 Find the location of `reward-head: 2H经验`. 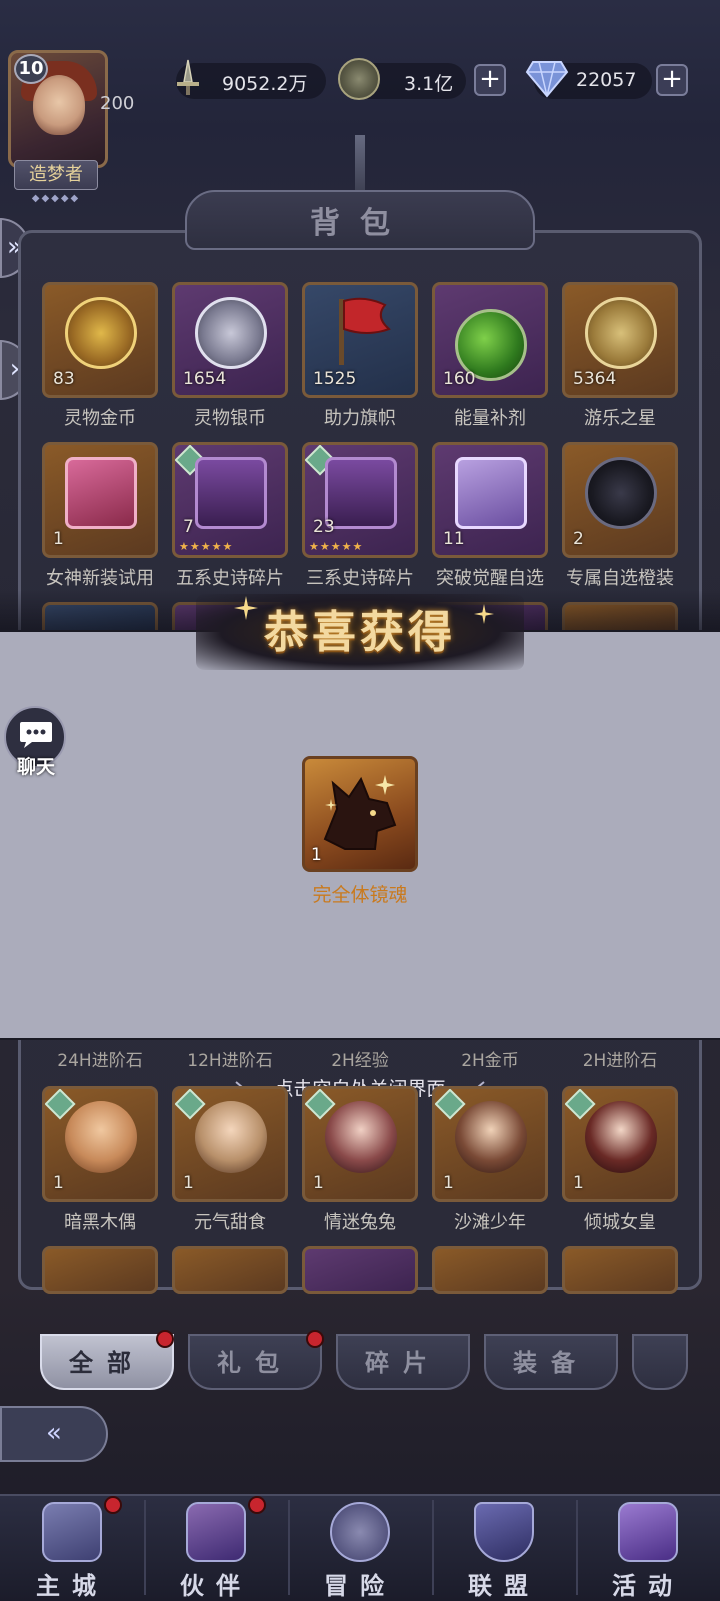

reward-head: 2H经验 is located at coordinates (360, 1061).